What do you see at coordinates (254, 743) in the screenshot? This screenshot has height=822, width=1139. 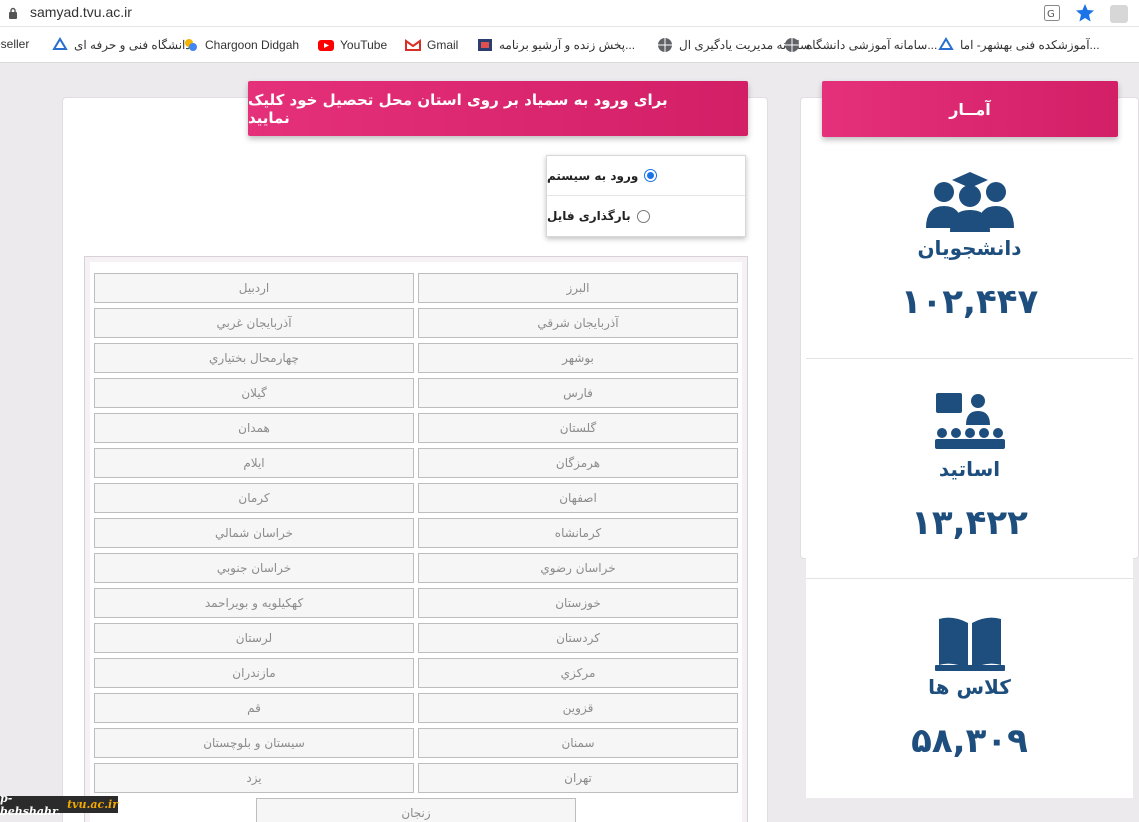 I see `province-button: سيستان و بلوچستان` at bounding box center [254, 743].